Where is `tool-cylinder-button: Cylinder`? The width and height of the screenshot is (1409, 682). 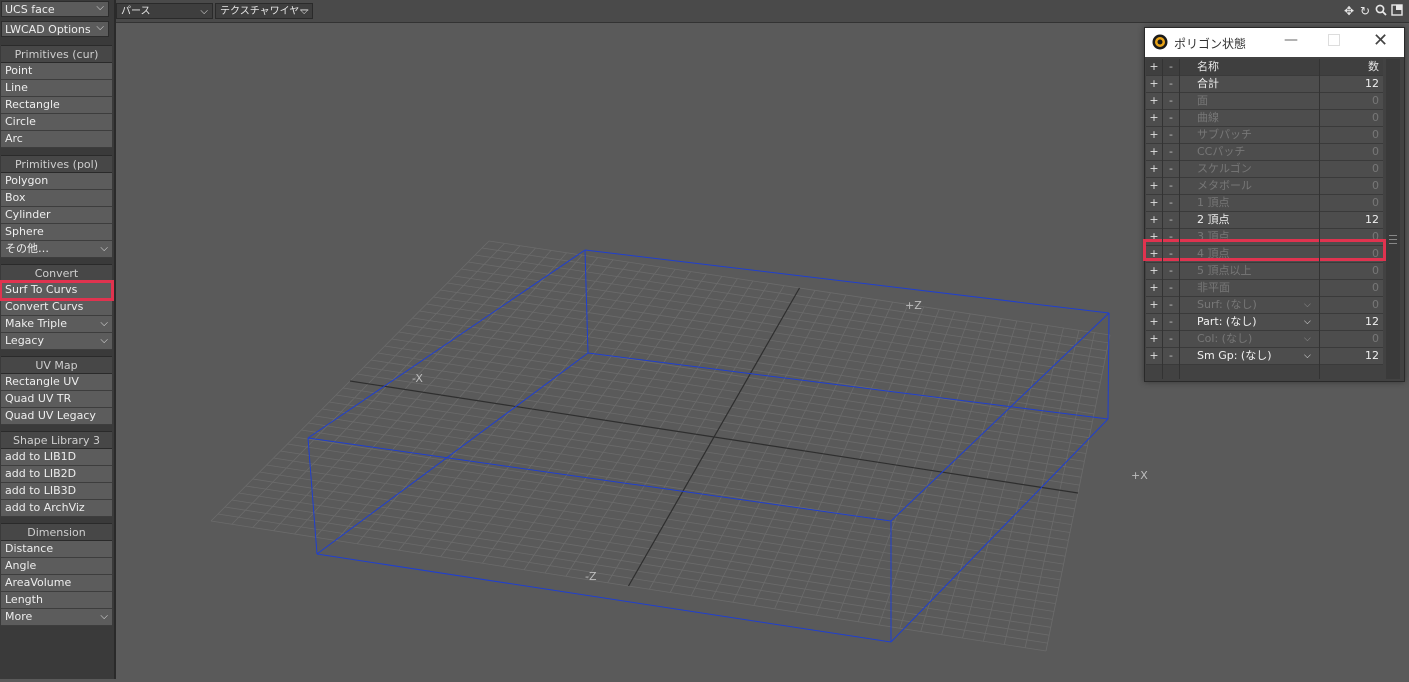 tool-cylinder-button: Cylinder is located at coordinates (56, 215).